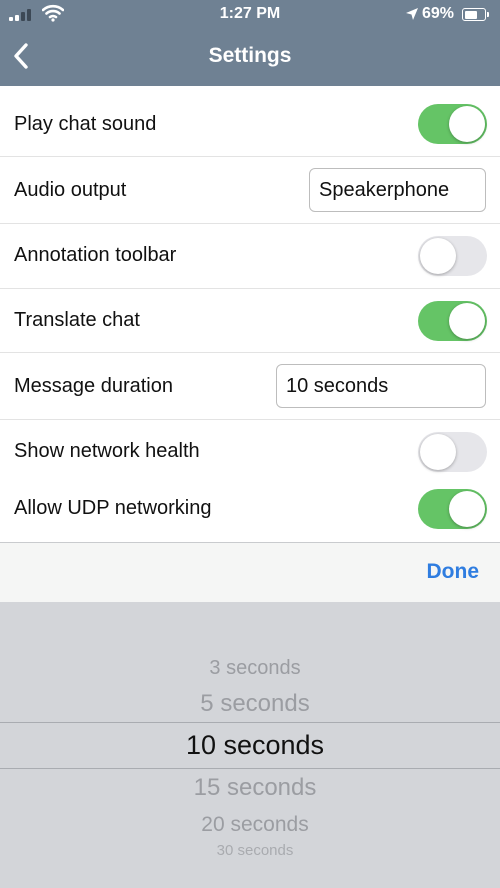 This screenshot has width=500, height=888. Describe the element at coordinates (250, 572) in the screenshot. I see `picker-toolbar: Done` at that location.